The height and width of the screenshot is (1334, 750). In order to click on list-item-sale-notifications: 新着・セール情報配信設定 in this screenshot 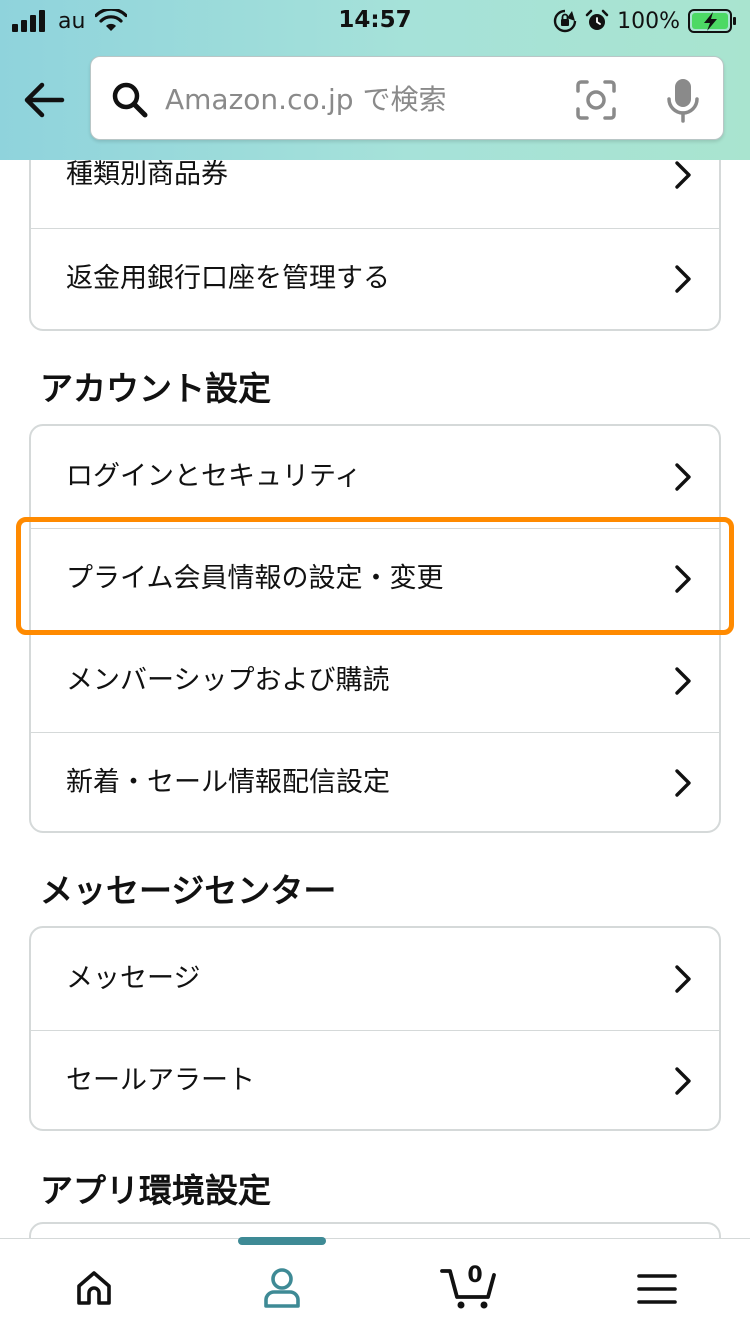, I will do `click(375, 781)`.